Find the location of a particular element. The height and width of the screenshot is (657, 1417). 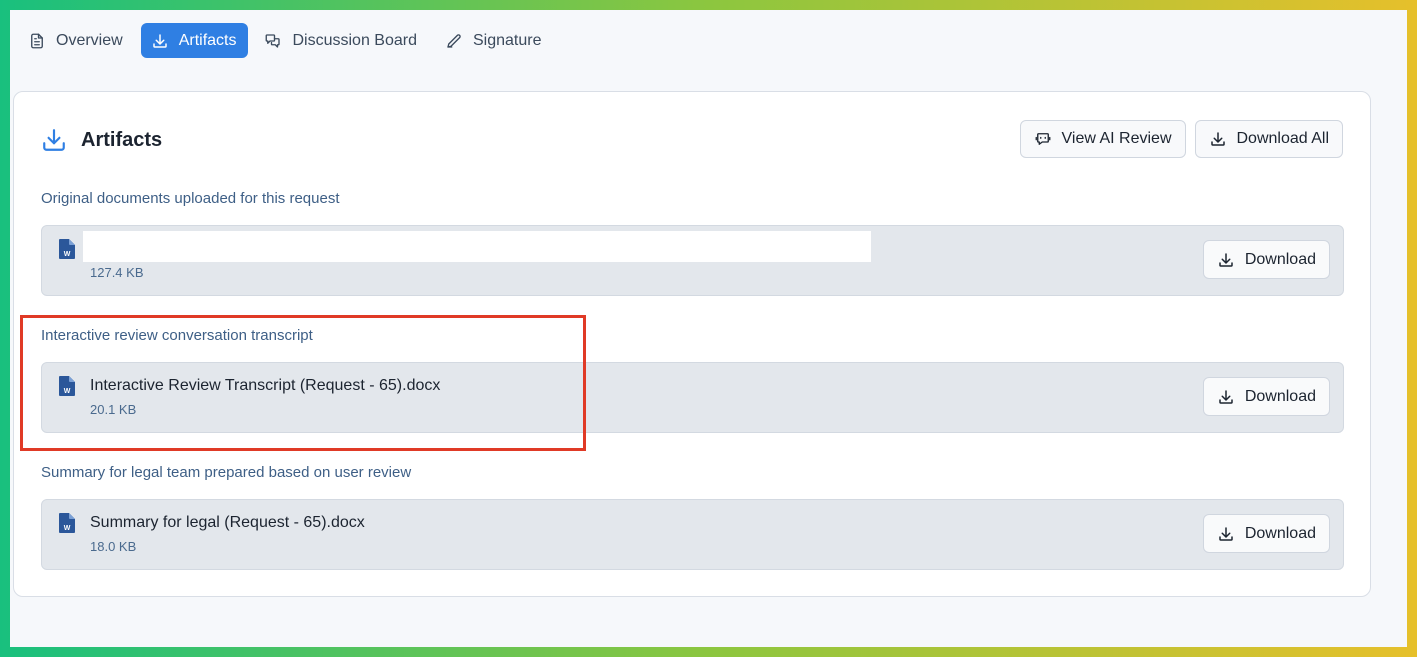

file-row: W 127.4 KB Download is located at coordinates (692, 260).